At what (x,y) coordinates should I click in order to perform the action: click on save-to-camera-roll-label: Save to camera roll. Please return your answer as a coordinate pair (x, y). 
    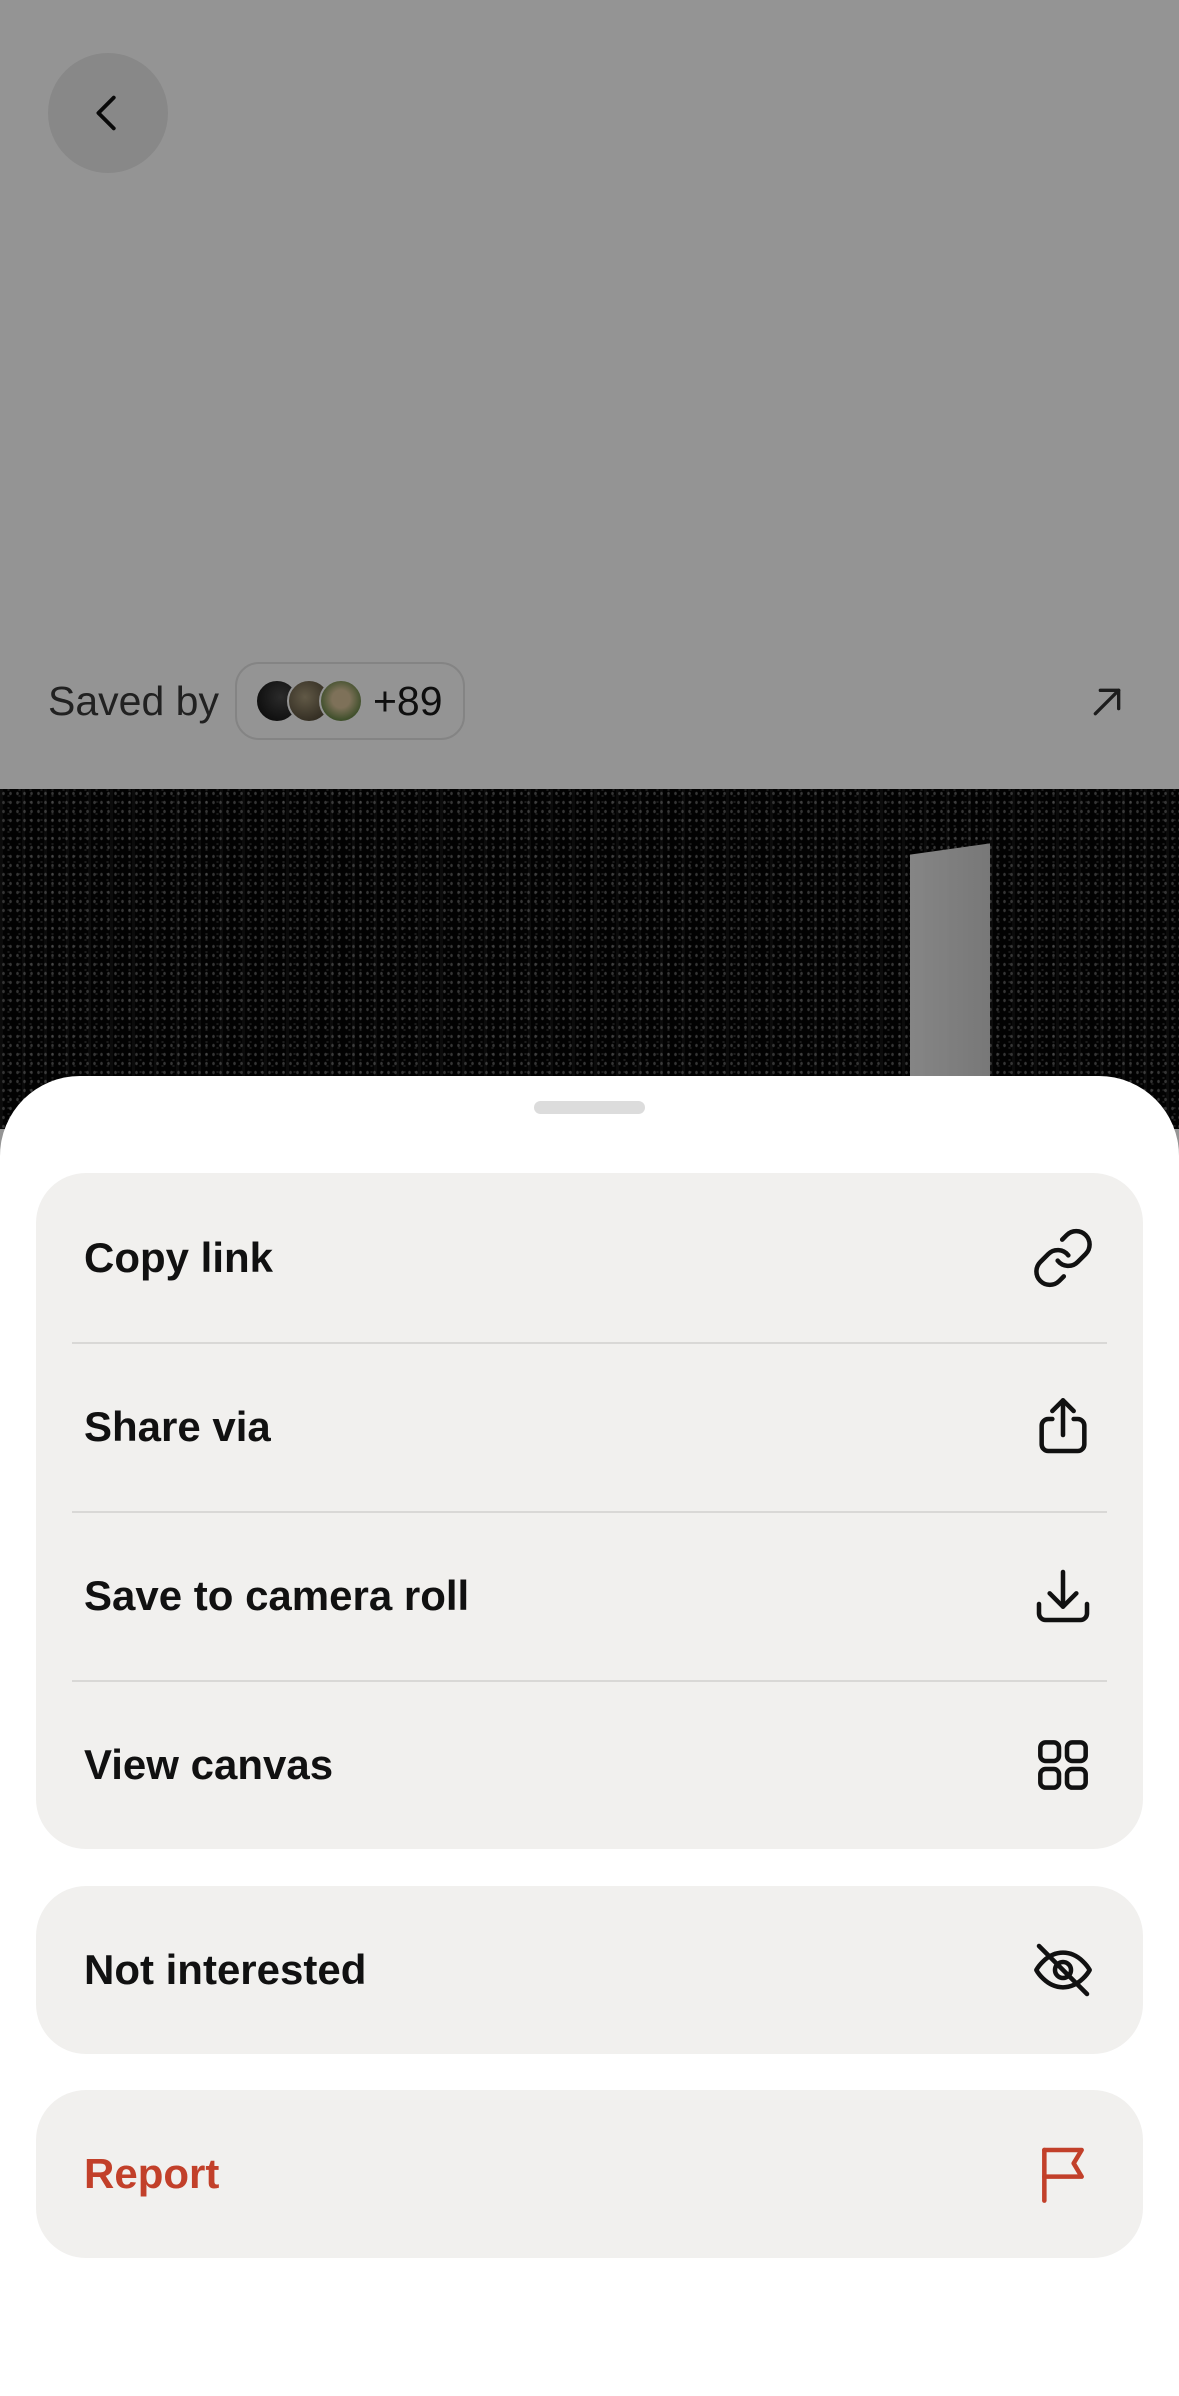
    Looking at the image, I should click on (277, 1595).